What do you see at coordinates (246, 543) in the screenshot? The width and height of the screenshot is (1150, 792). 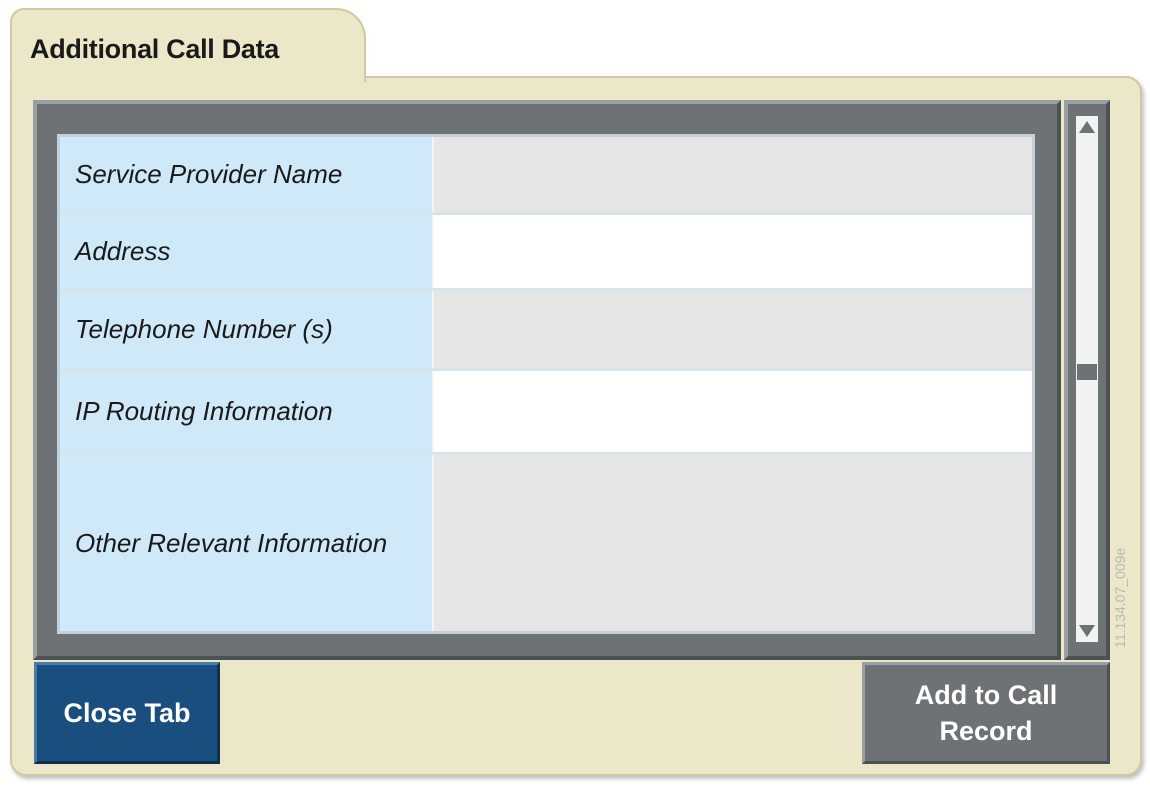 I see `field-label: Other Relevant Information` at bounding box center [246, 543].